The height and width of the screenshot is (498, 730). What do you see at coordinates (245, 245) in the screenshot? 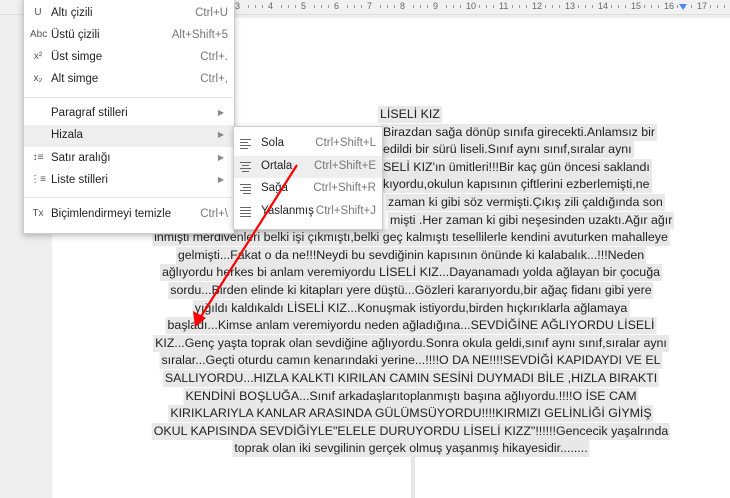
I see `annotation-arrow` at bounding box center [245, 245].